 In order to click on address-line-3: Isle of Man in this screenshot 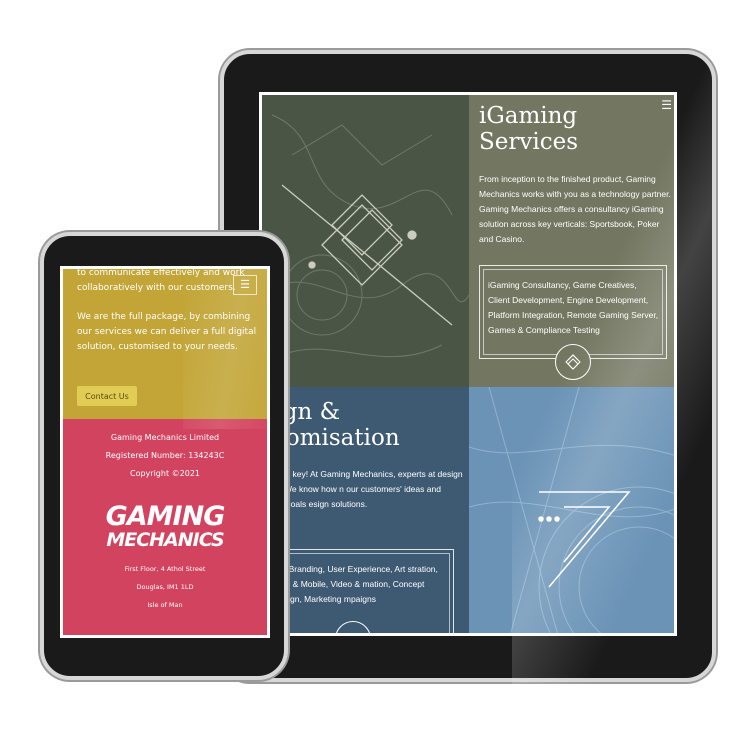, I will do `click(165, 605)`.